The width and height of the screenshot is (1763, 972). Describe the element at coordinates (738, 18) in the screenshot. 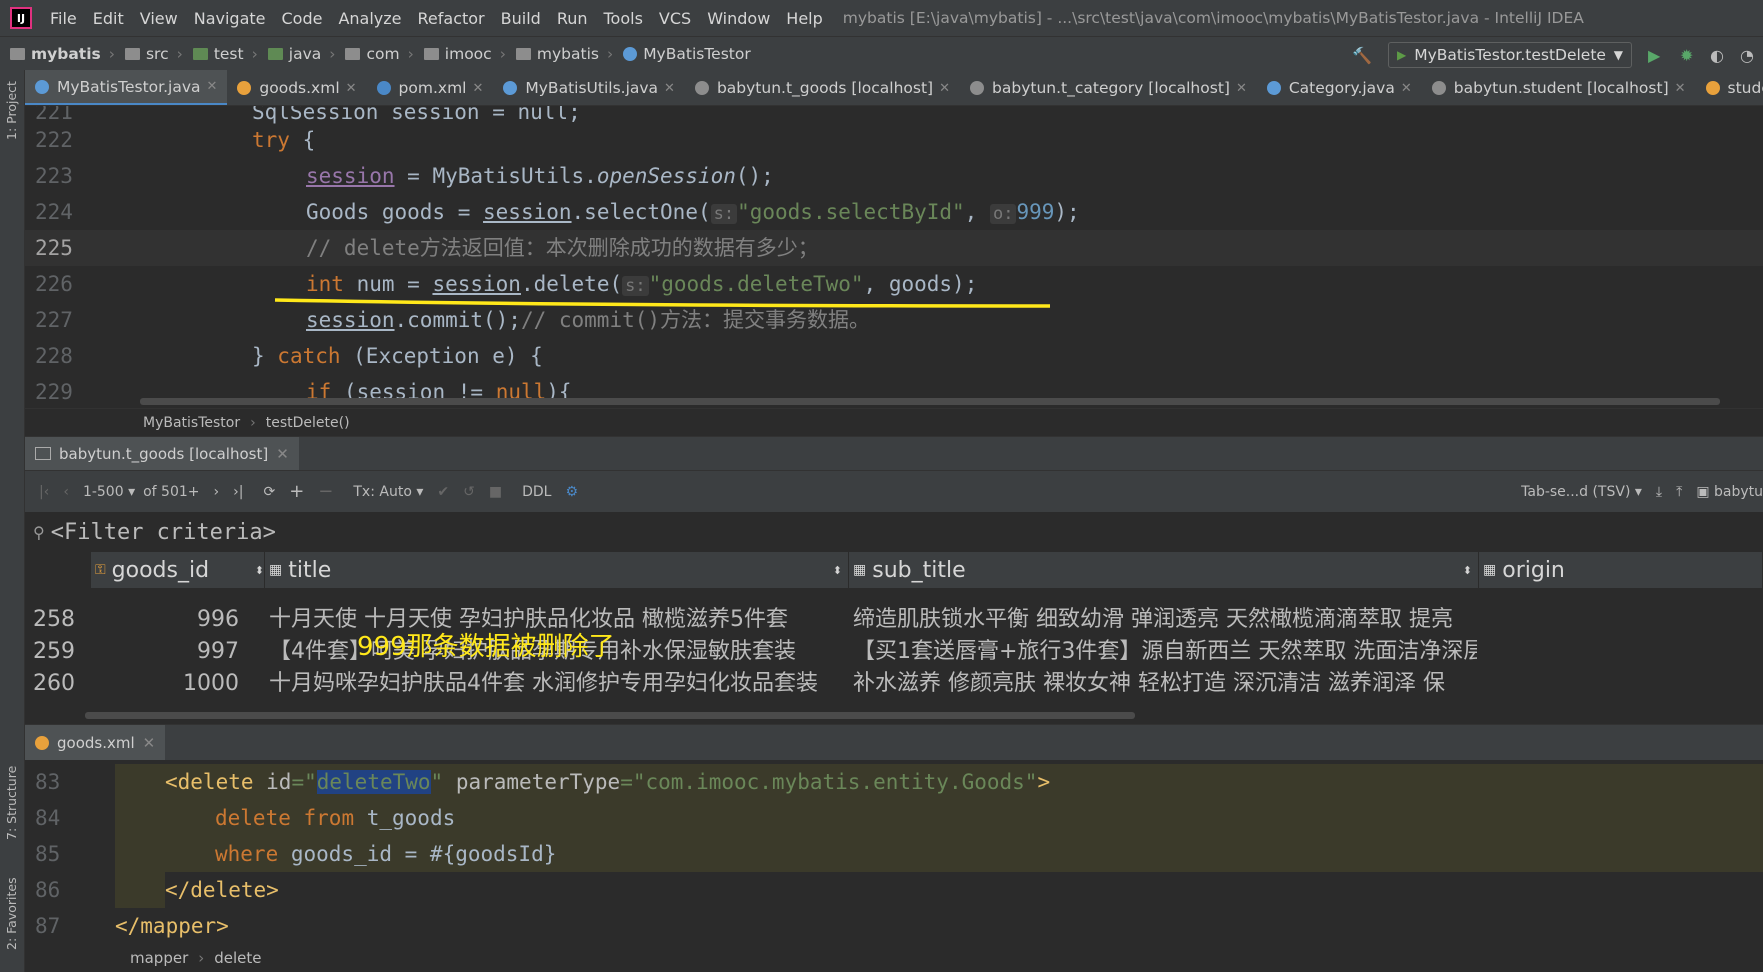

I see `menu-window: Window` at that location.